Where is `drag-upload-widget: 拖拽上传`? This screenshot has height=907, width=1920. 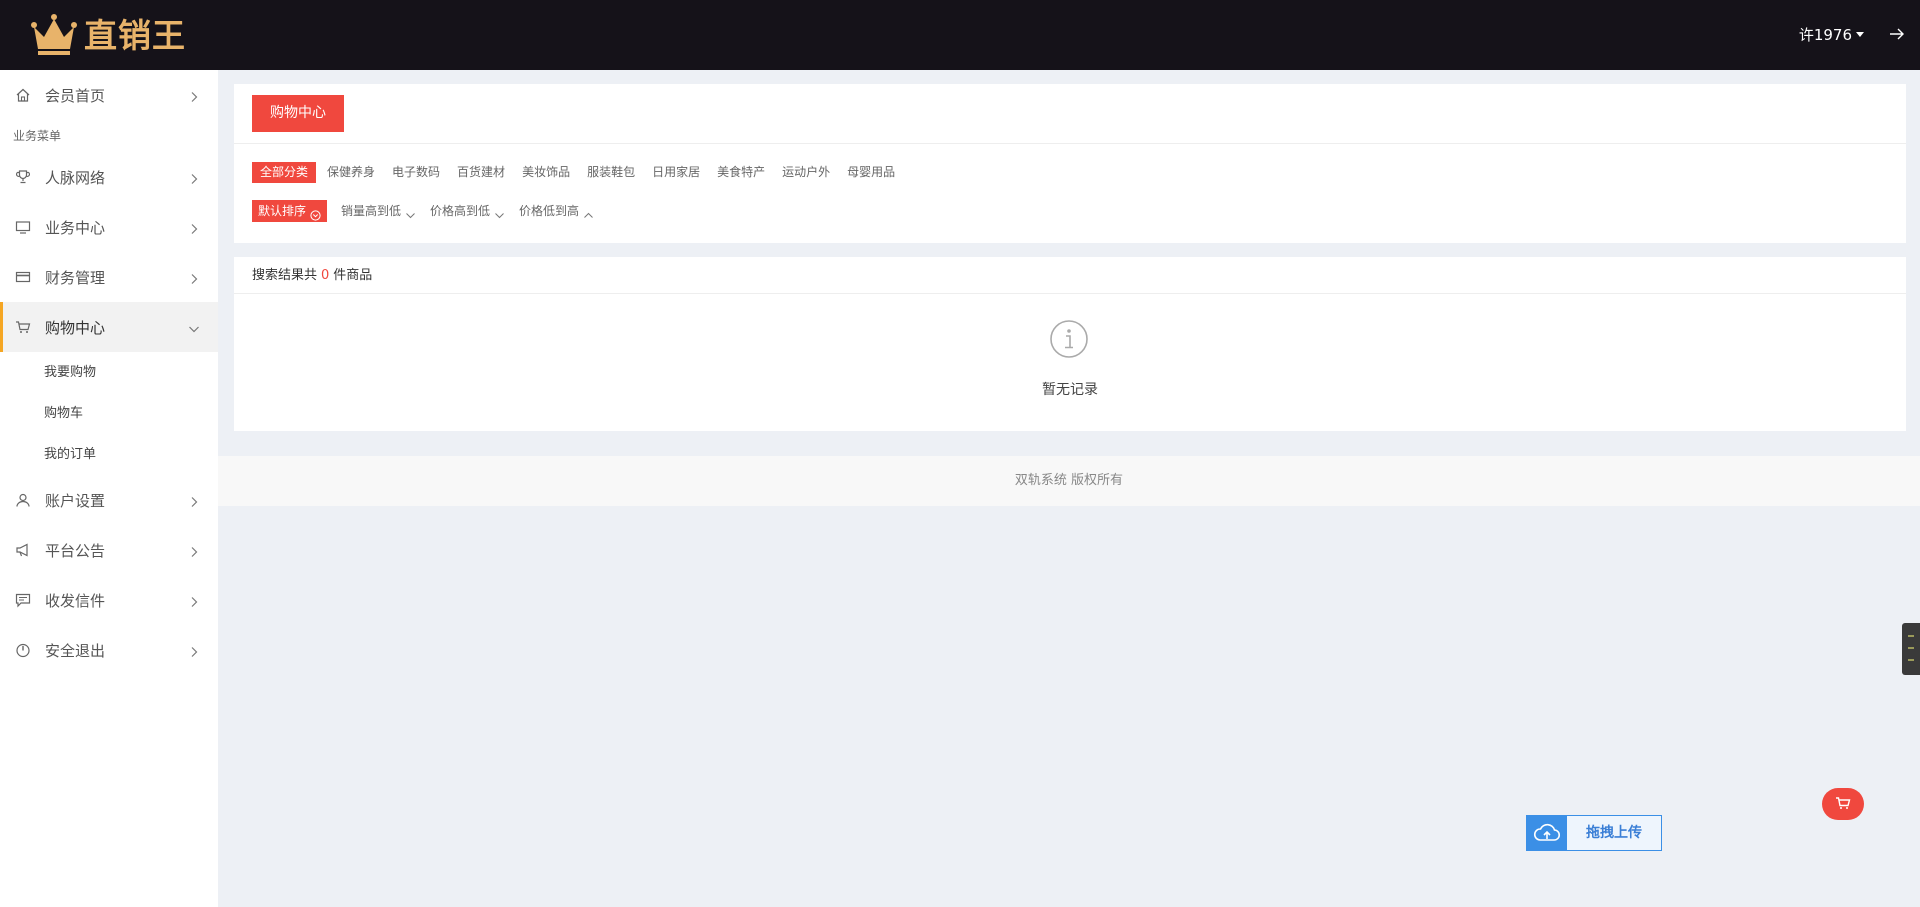
drag-upload-widget: 拖拽上传 is located at coordinates (1594, 833).